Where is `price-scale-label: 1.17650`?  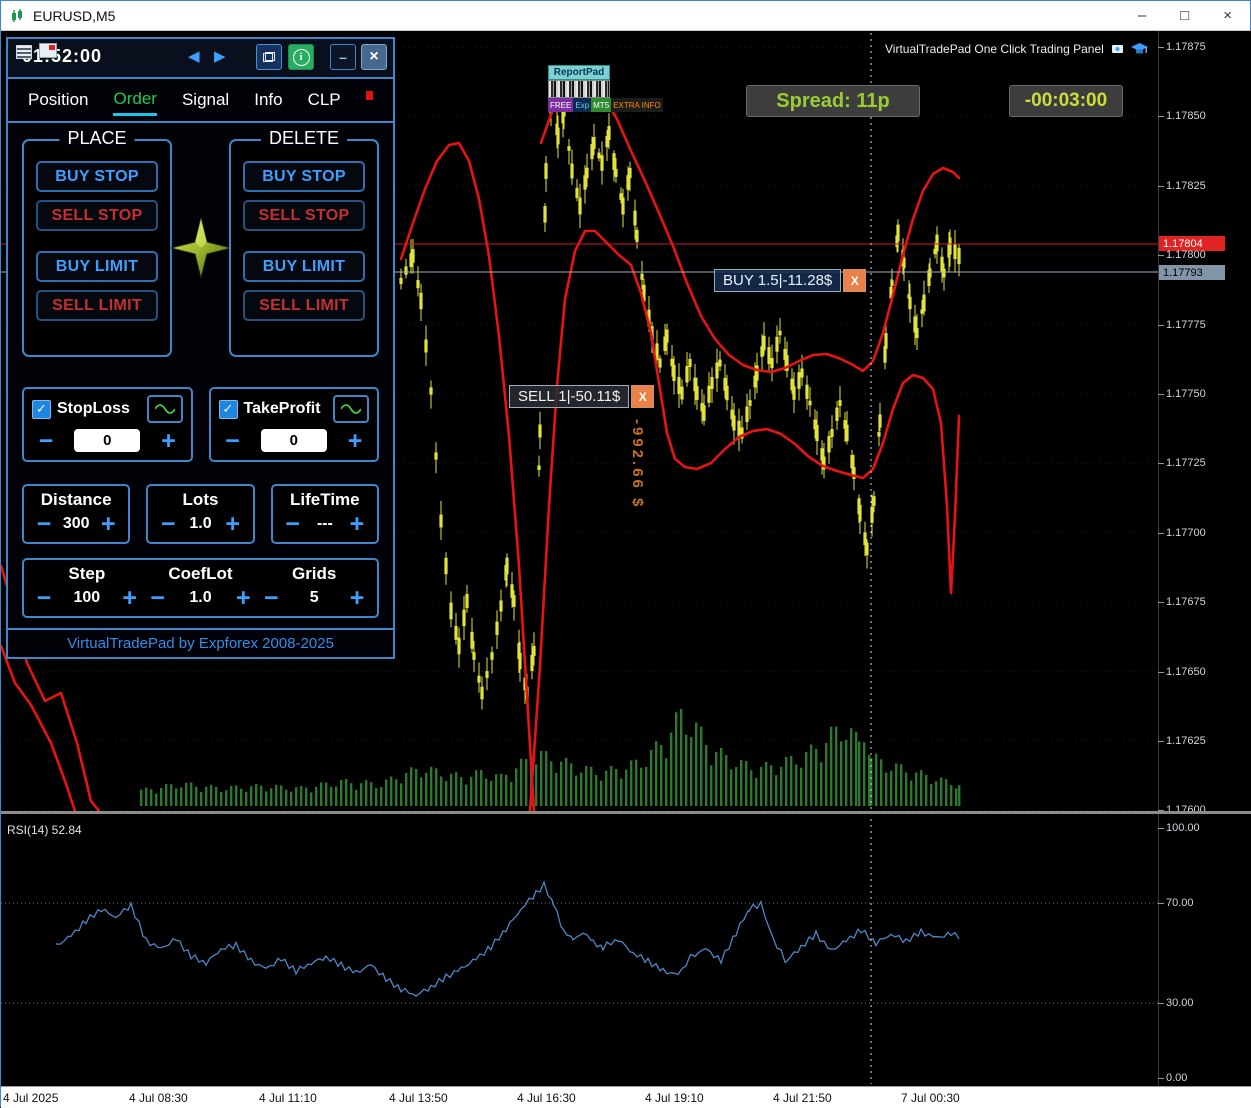
price-scale-label: 1.17650 is located at coordinates (1182, 671).